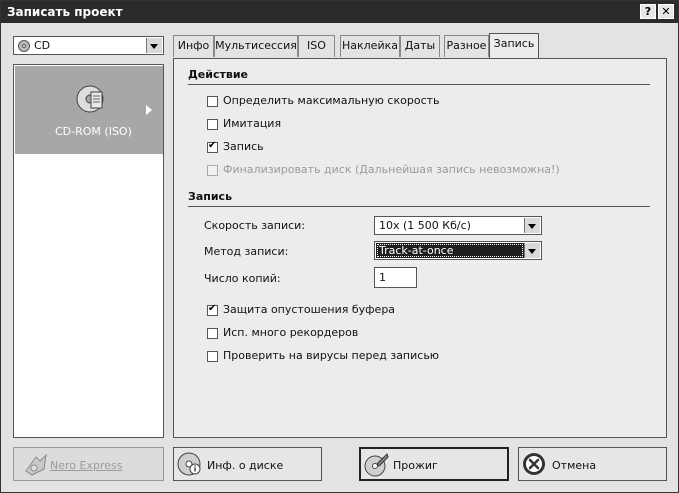  Describe the element at coordinates (242, 278) in the screenshot. I see `copies-label: Число копий:` at that location.